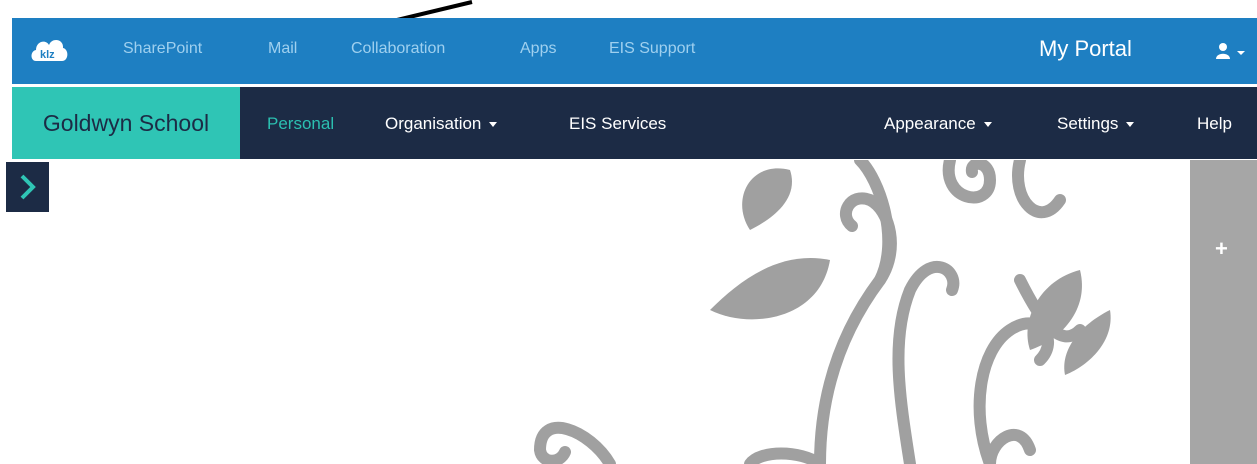 Image resolution: width=1257 pixels, height=464 pixels. Describe the element at coordinates (300, 124) in the screenshot. I see `nav-personal: Personal` at that location.